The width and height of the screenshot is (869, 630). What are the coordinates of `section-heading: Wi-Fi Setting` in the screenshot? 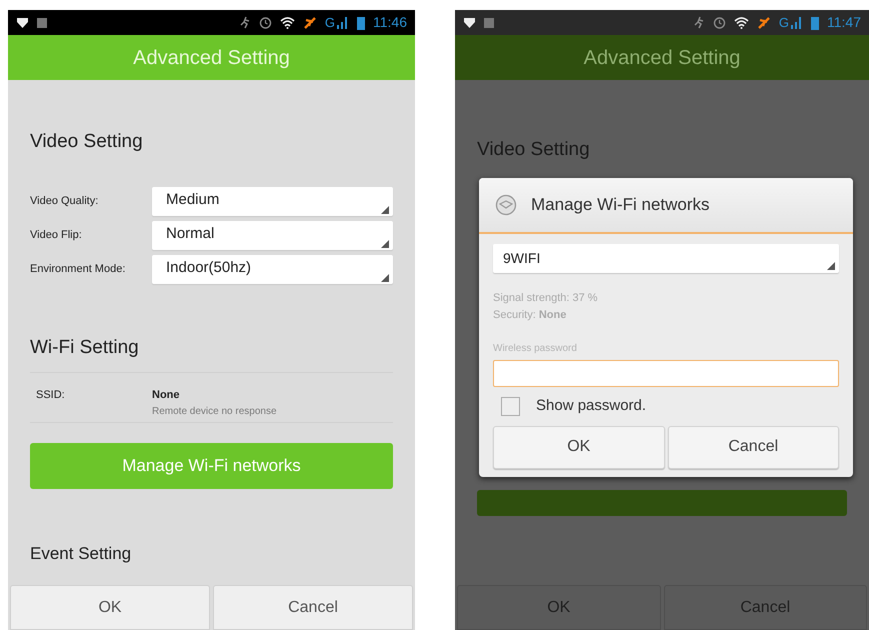 It's located at (85, 348).